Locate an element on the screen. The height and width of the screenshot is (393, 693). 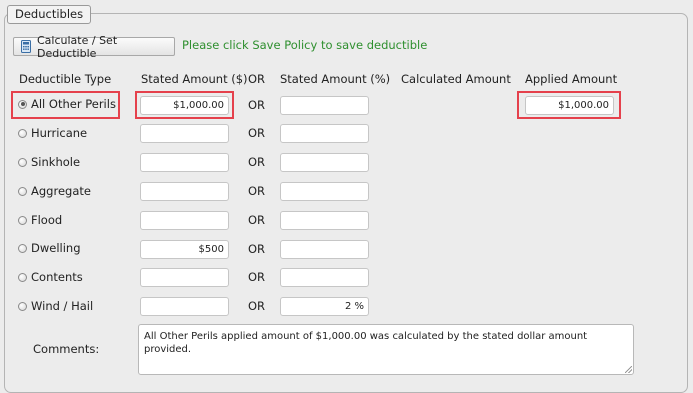
calculate-deductible-button: Calculate / Set Deductible is located at coordinates (94, 47).